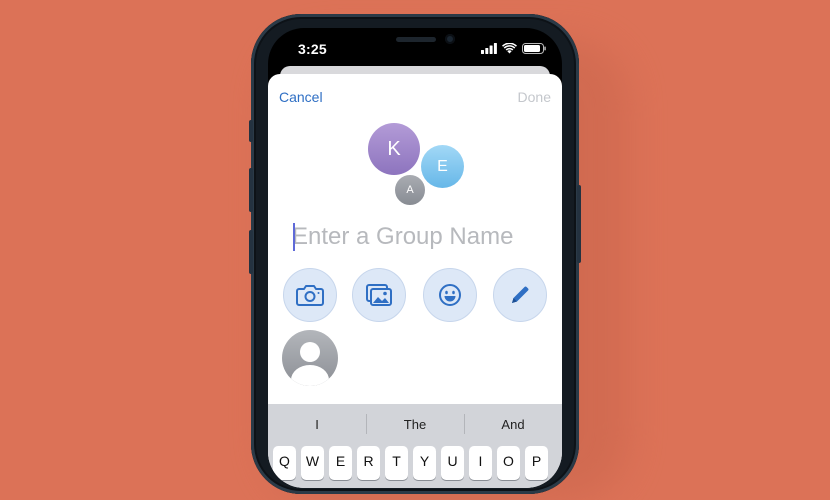 This screenshot has height=500, width=830. Describe the element at coordinates (427, 43) in the screenshot. I see `notch` at that location.